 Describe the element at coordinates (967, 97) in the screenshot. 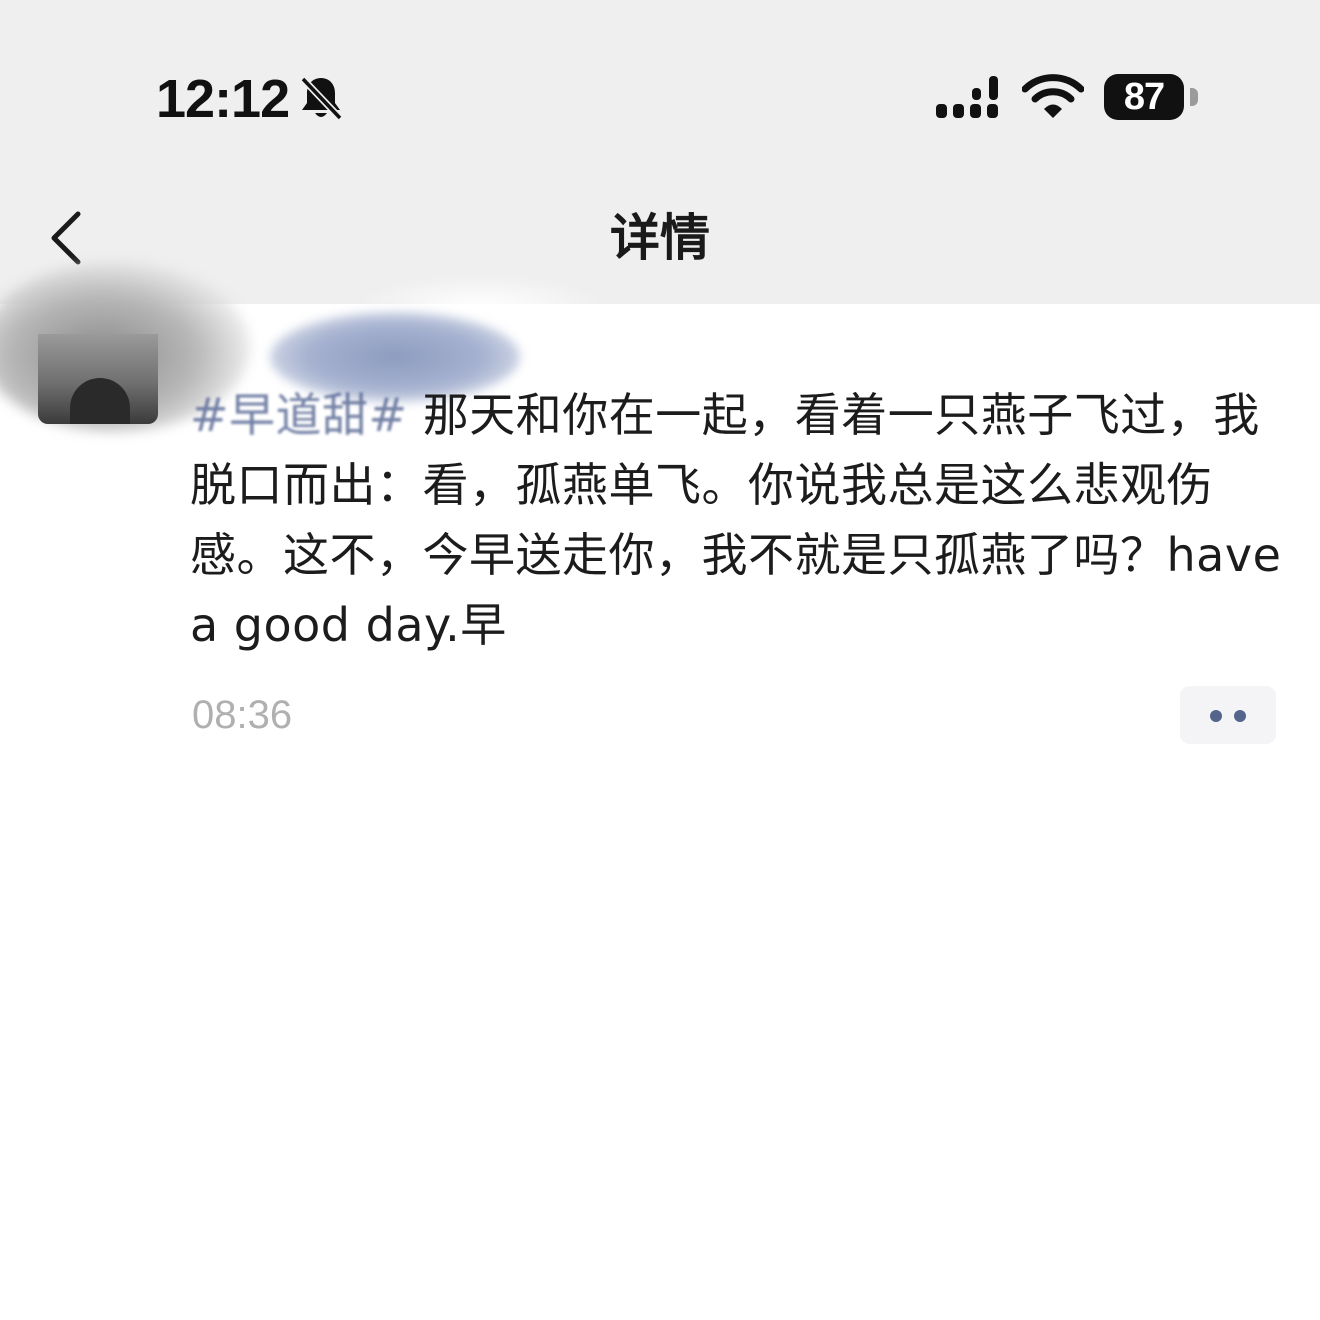

I see `cellular-signal-icon` at that location.